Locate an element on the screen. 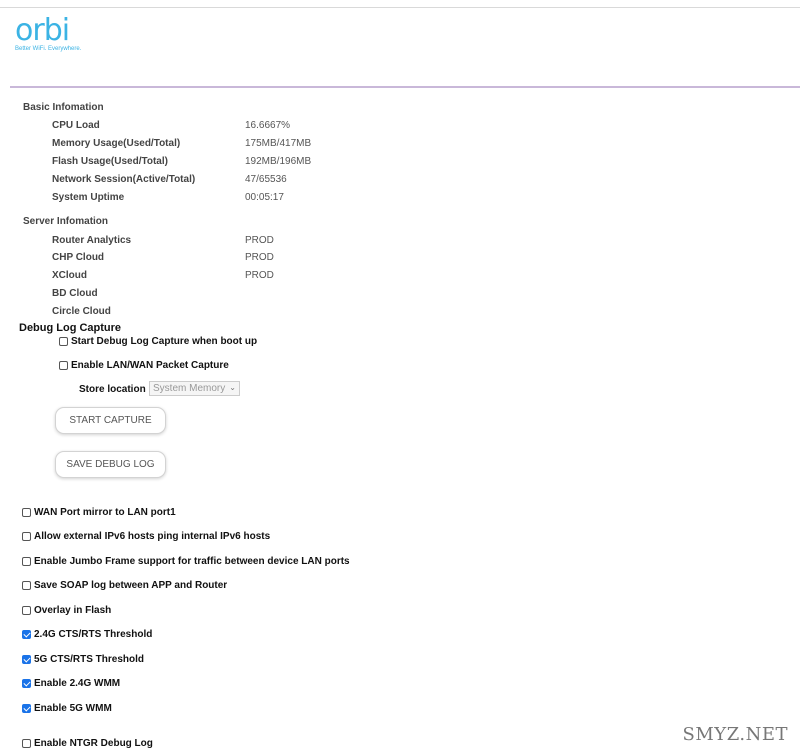 The image size is (800, 755). setting-label: 2.4G CTS/RTS Threshold is located at coordinates (93, 634).